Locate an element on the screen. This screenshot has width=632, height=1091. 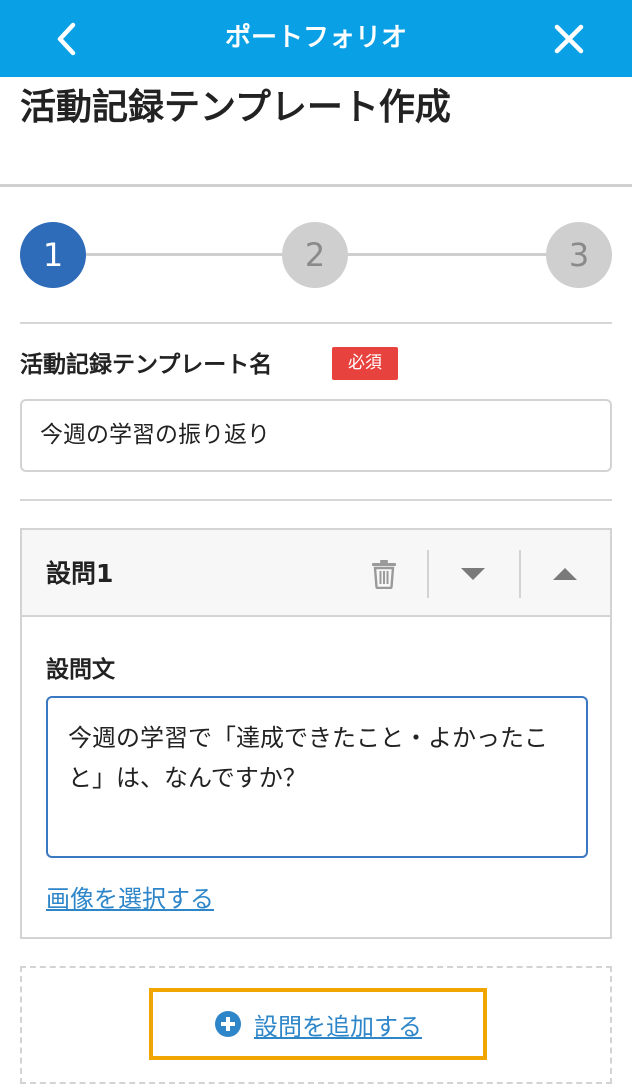
close-button is located at coordinates (569, 39).